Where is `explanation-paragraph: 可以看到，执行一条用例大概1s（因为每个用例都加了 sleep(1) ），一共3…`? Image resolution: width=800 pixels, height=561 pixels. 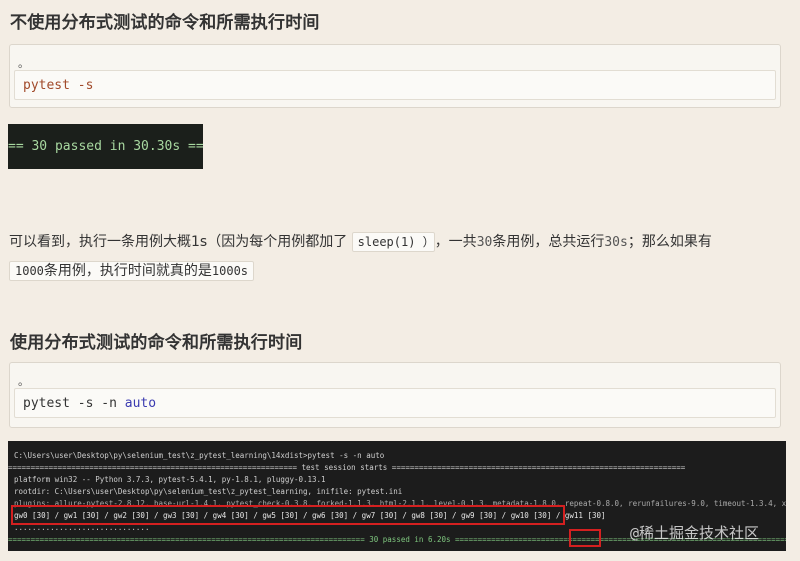 explanation-paragraph: 可以看到，执行一条用例大概1s（因为每个用例都加了 sleep(1) ），一共3… is located at coordinates (394, 256).